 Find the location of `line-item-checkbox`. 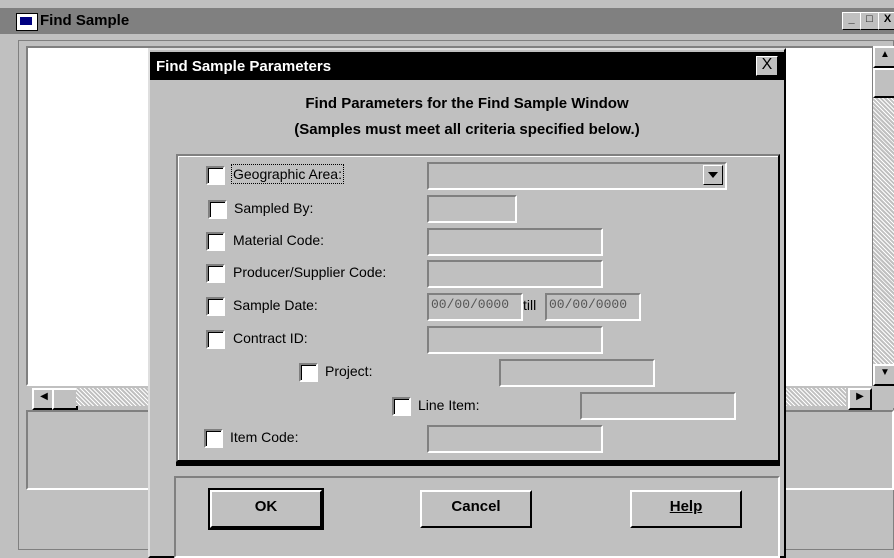

line-item-checkbox is located at coordinates (401, 406).